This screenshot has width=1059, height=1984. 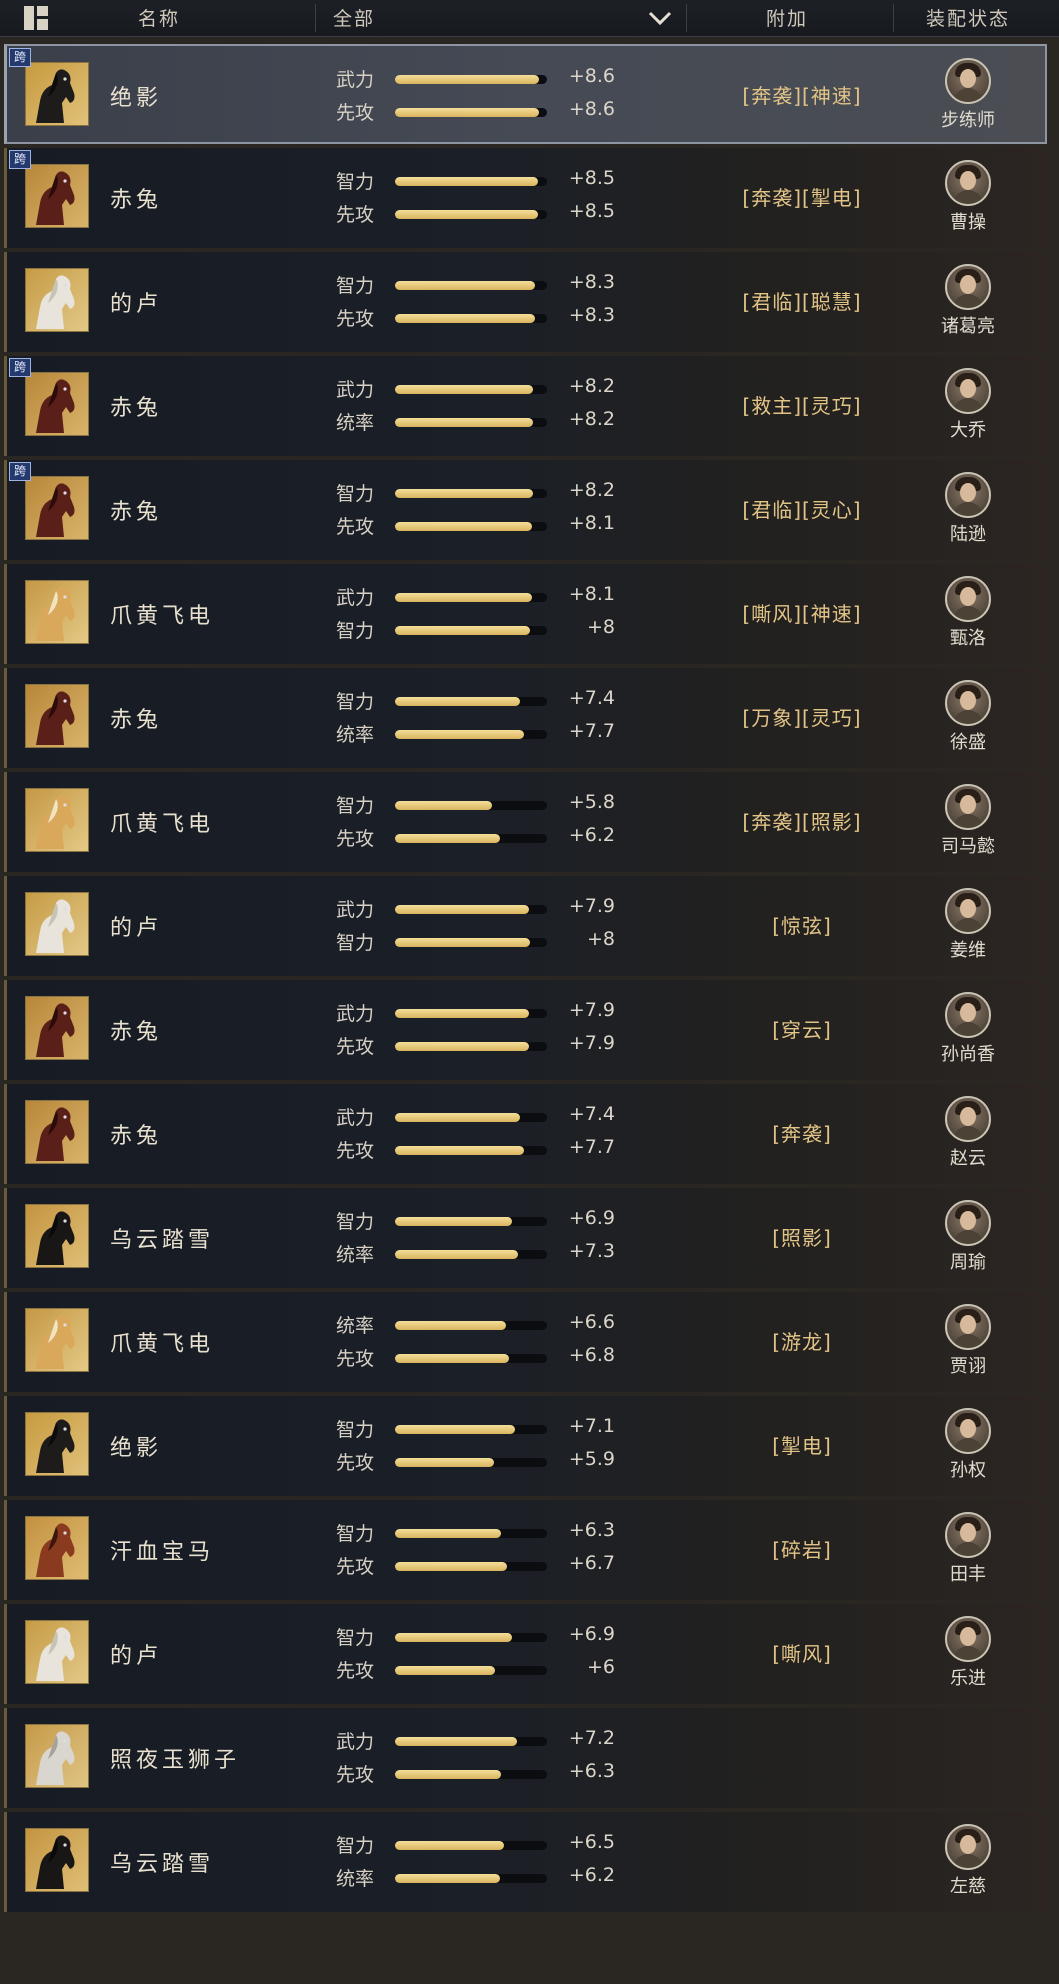 I want to click on horse-row: 的卢 智力 +8.3 先攻 +8.3 [君临][聪慧] 诸葛亮, so click(x=525, y=302).